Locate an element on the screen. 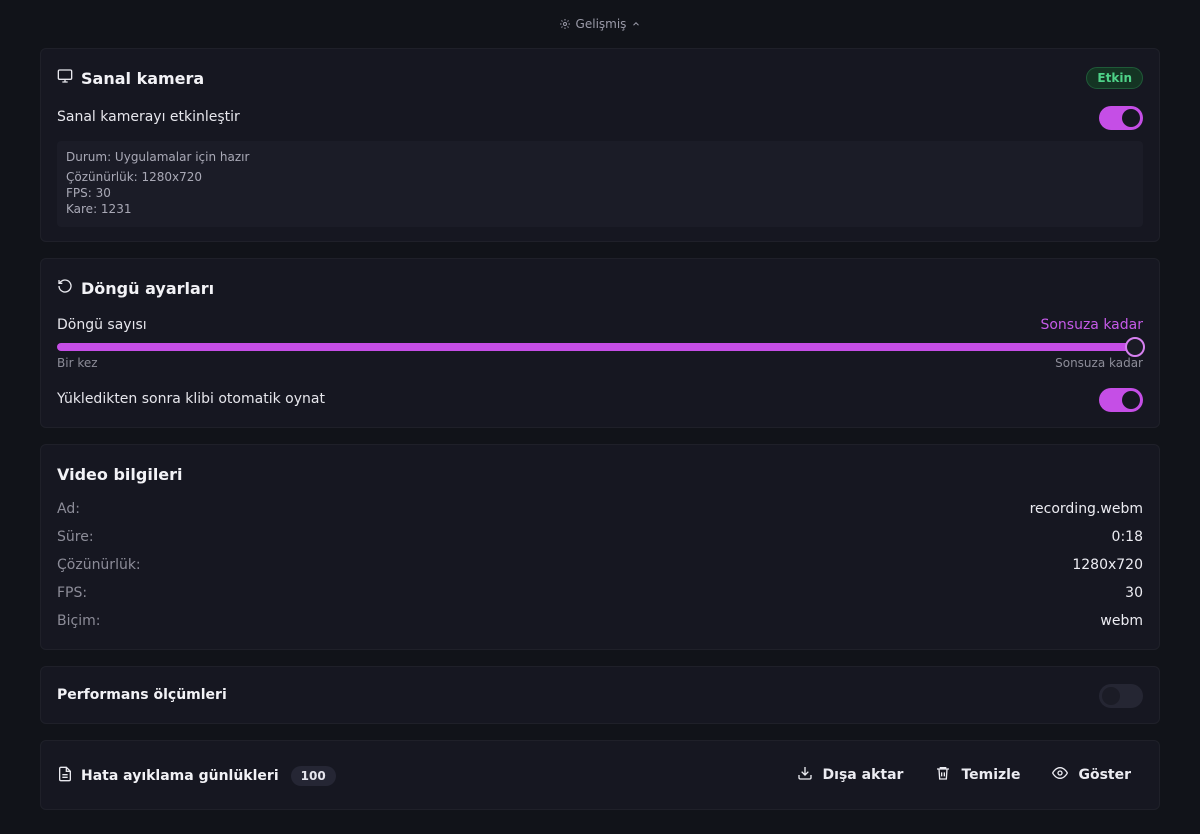 This screenshot has width=1200, height=834. virtual-camera-toggle is located at coordinates (1121, 118).